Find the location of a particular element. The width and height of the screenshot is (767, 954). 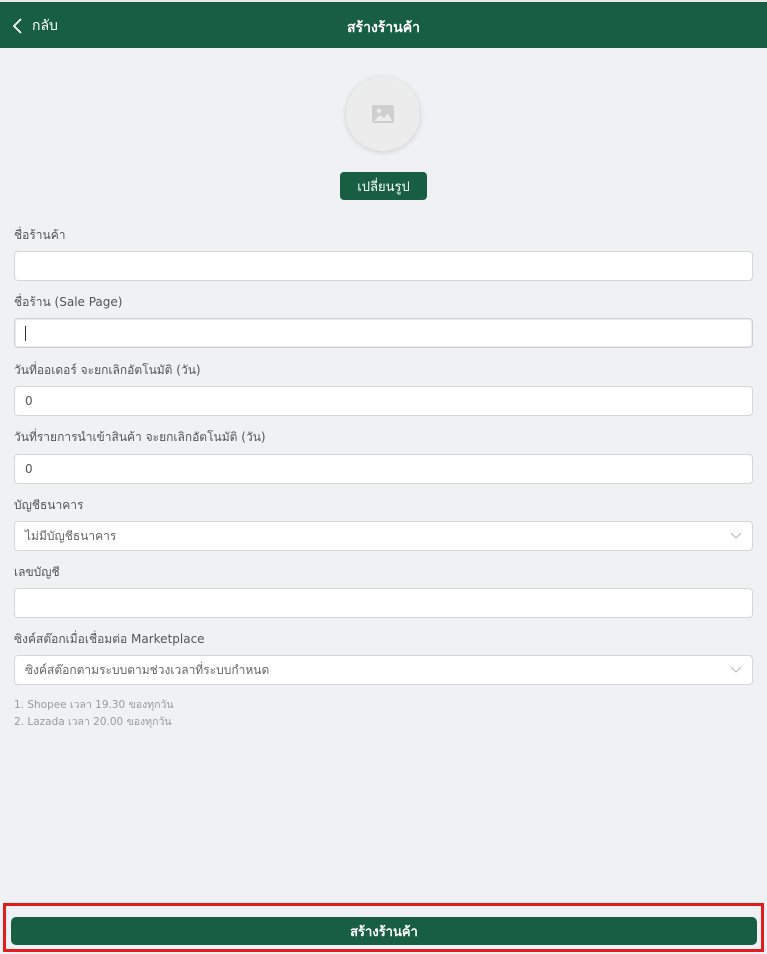

sale-page-label: ชื่อร้าน (Sale Page) is located at coordinates (68, 302).